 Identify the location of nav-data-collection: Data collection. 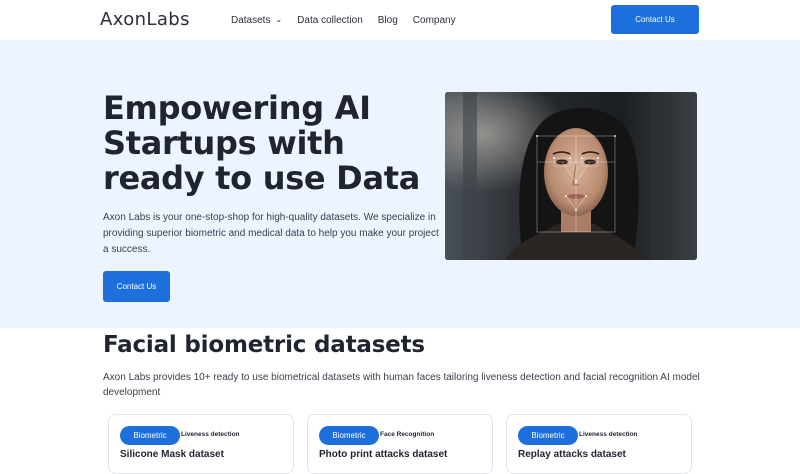
(330, 20).